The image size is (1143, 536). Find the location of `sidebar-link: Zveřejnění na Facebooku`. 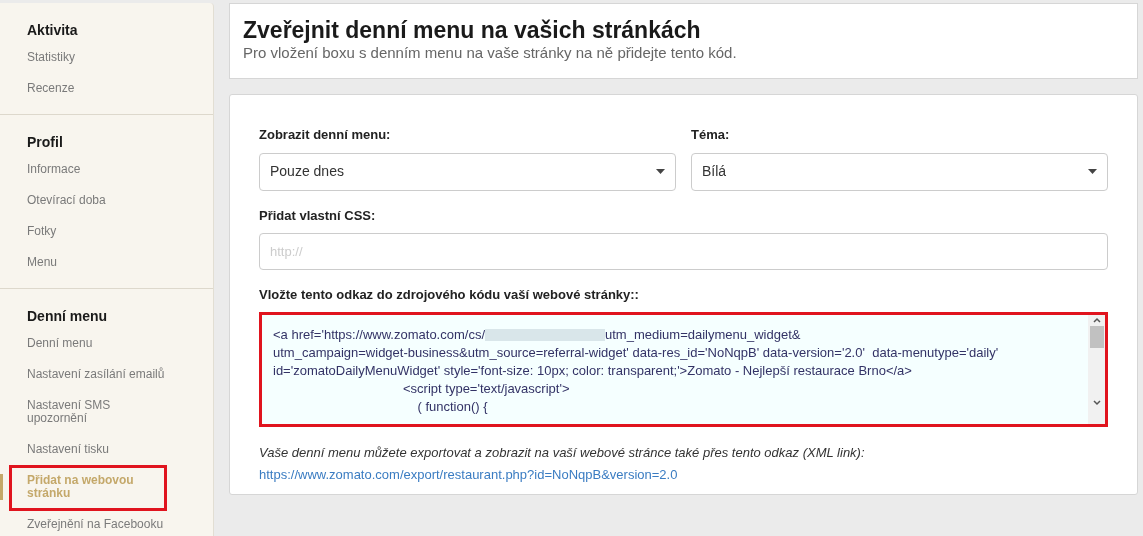

sidebar-link: Zveřejnění na Facebooku is located at coordinates (100, 522).